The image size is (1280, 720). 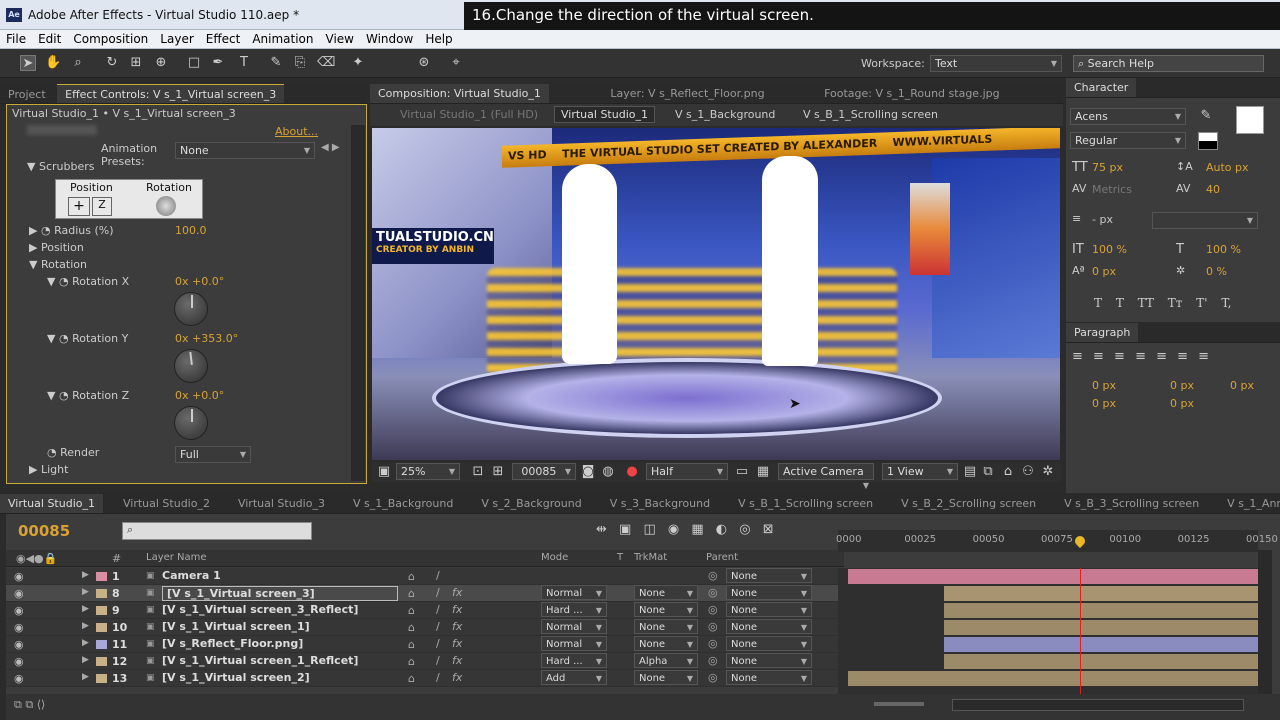 I want to click on current-time-field: 00085, so click(x=544, y=471).